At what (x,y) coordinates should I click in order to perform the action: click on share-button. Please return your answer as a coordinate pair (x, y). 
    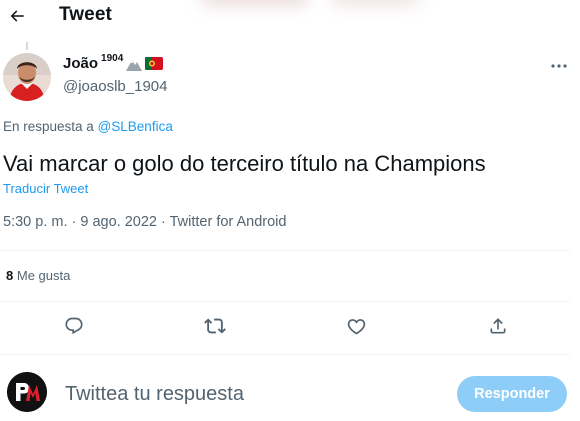
    Looking at the image, I should click on (498, 326).